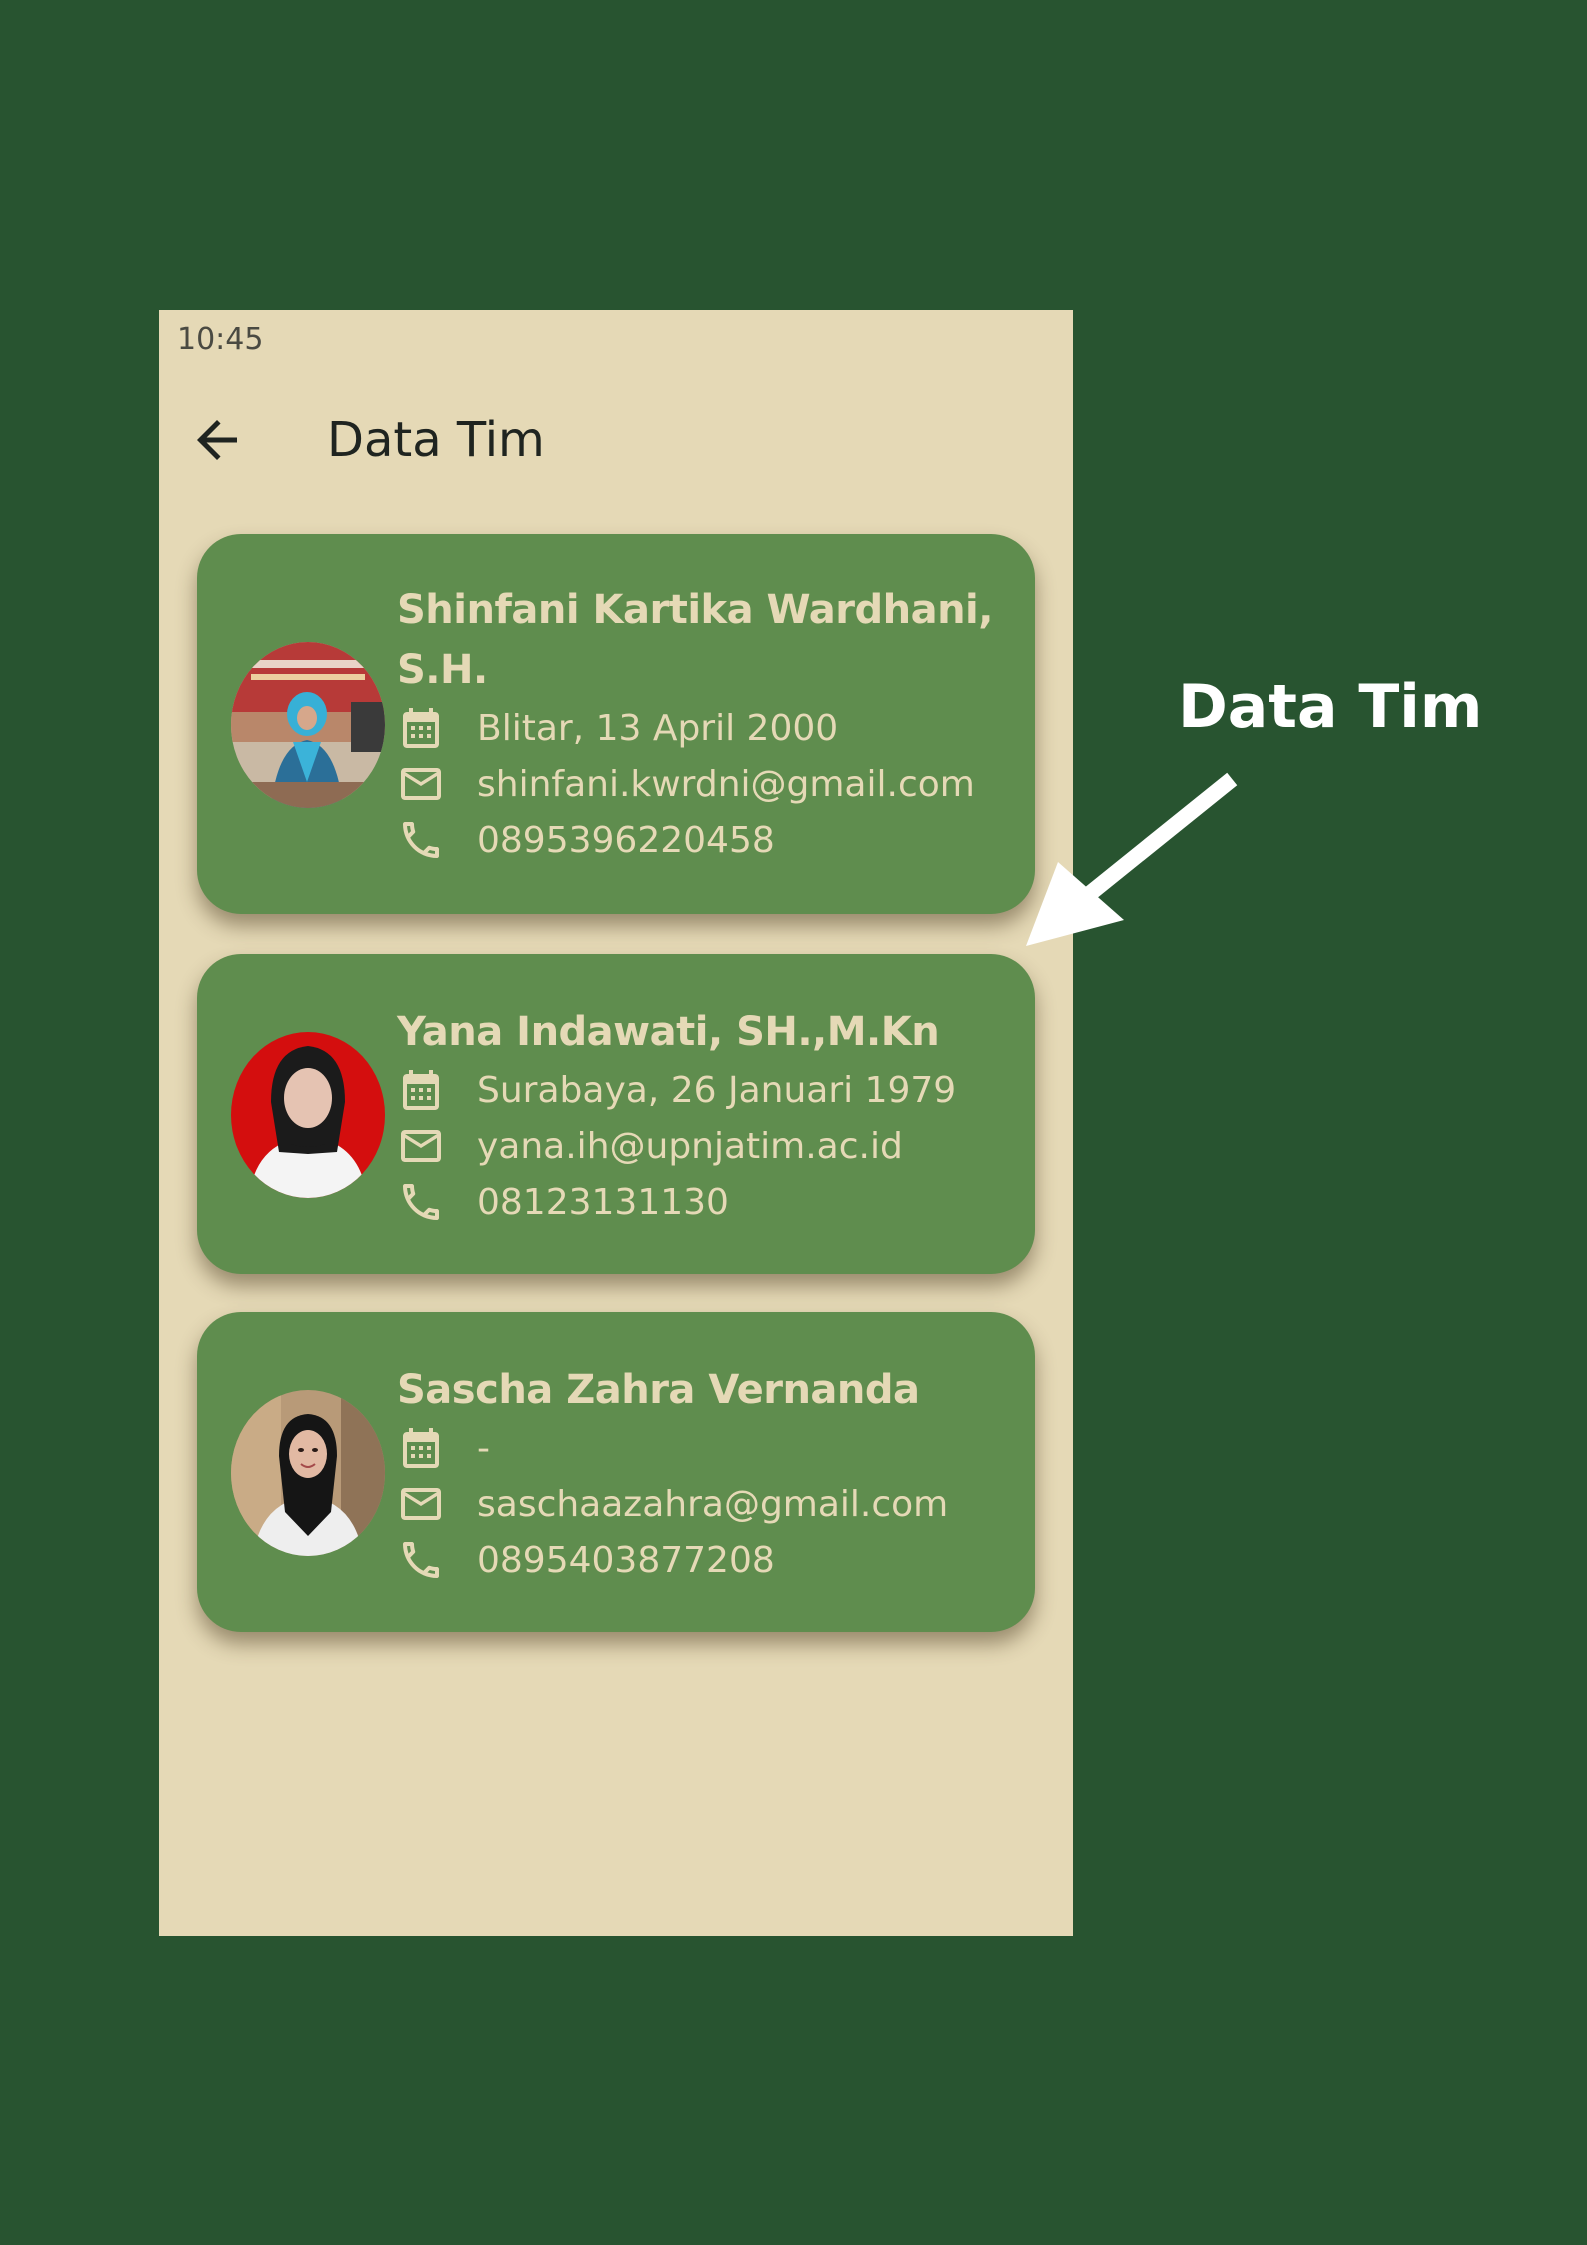 Image resolution: width=1587 pixels, height=2245 pixels. I want to click on phone-row: 0895396220458, so click(696, 840).